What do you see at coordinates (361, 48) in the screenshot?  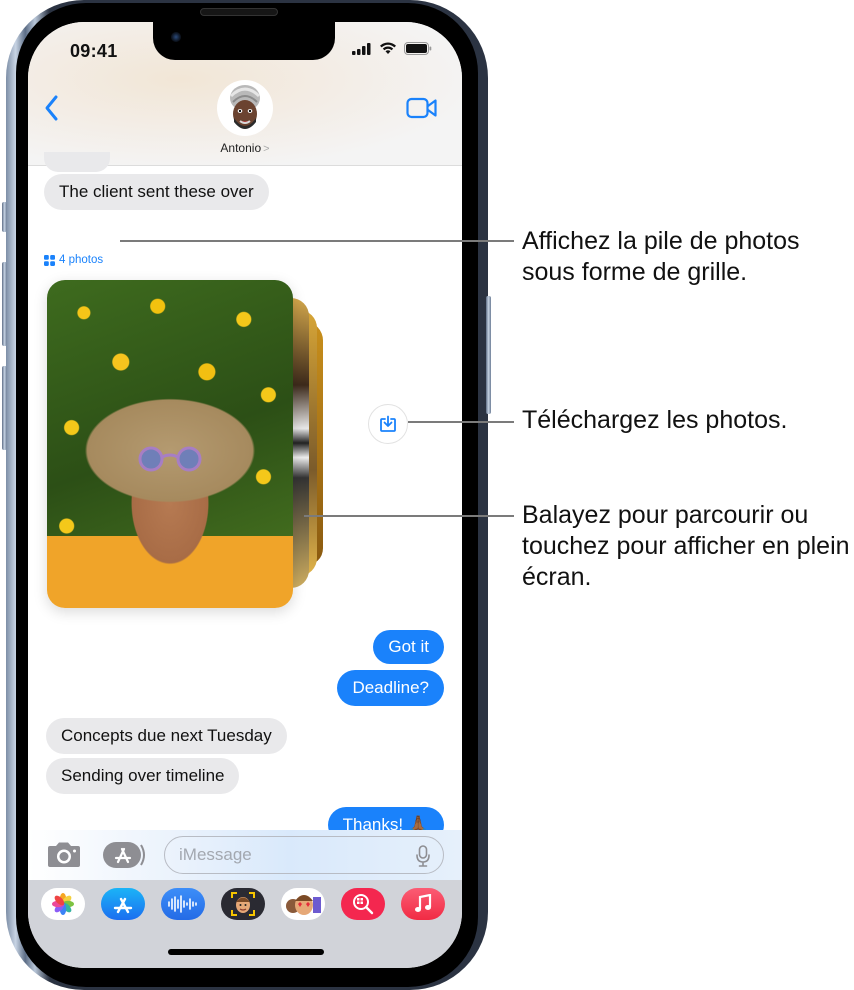 I see `cellular-signal-icon` at bounding box center [361, 48].